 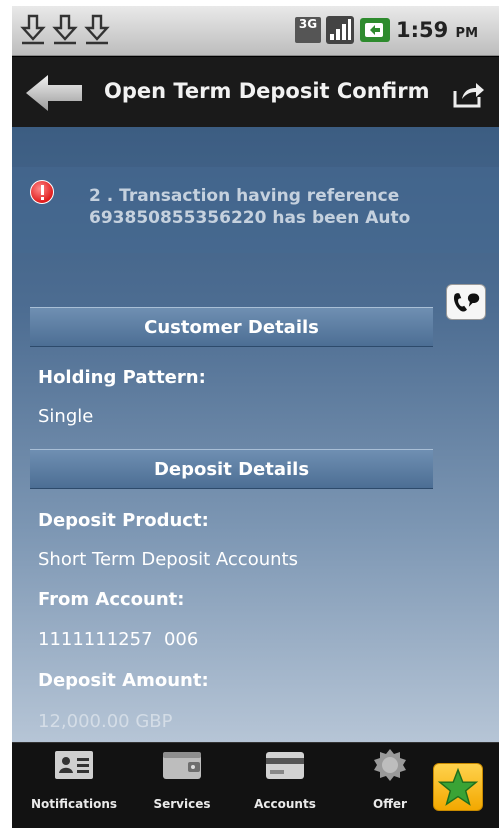 I want to click on alert-icon, so click(x=42, y=192).